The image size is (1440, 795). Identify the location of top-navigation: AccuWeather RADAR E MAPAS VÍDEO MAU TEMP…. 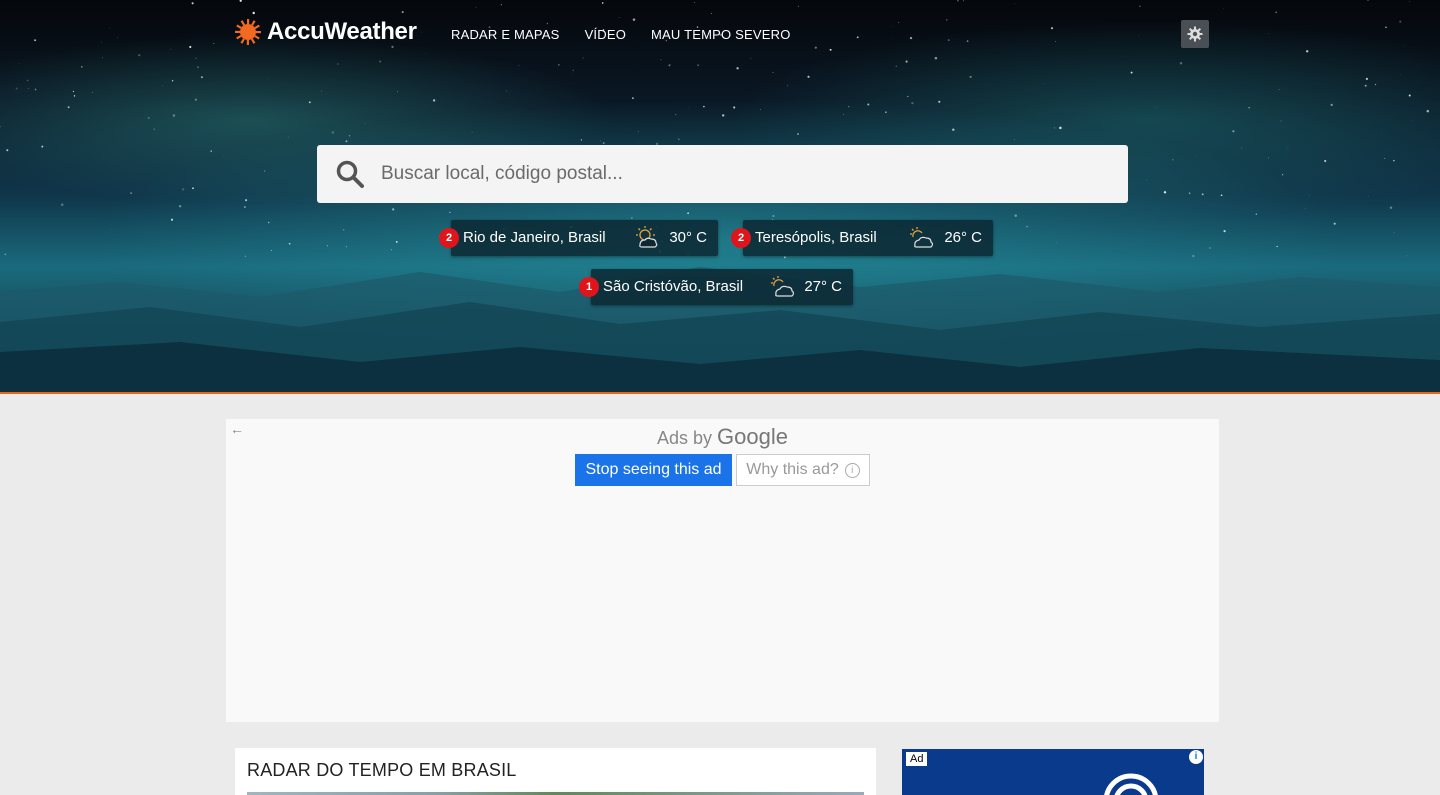
(720, 35).